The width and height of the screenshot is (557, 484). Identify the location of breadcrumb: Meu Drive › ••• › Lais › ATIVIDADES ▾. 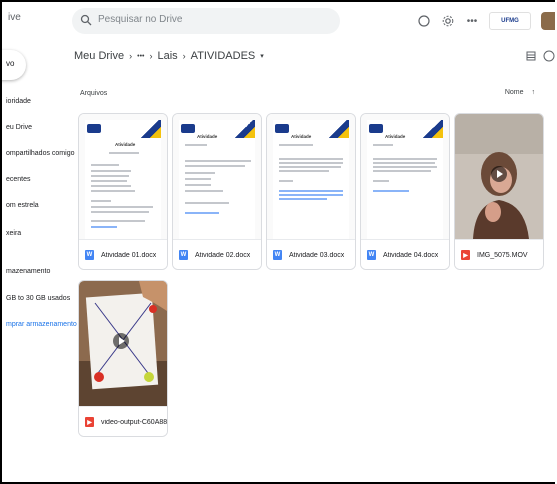
(169, 56).